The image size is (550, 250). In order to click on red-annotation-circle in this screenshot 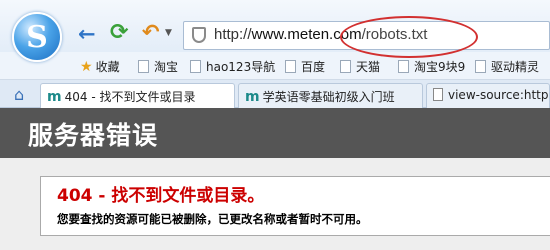, I will do `click(409, 37)`.